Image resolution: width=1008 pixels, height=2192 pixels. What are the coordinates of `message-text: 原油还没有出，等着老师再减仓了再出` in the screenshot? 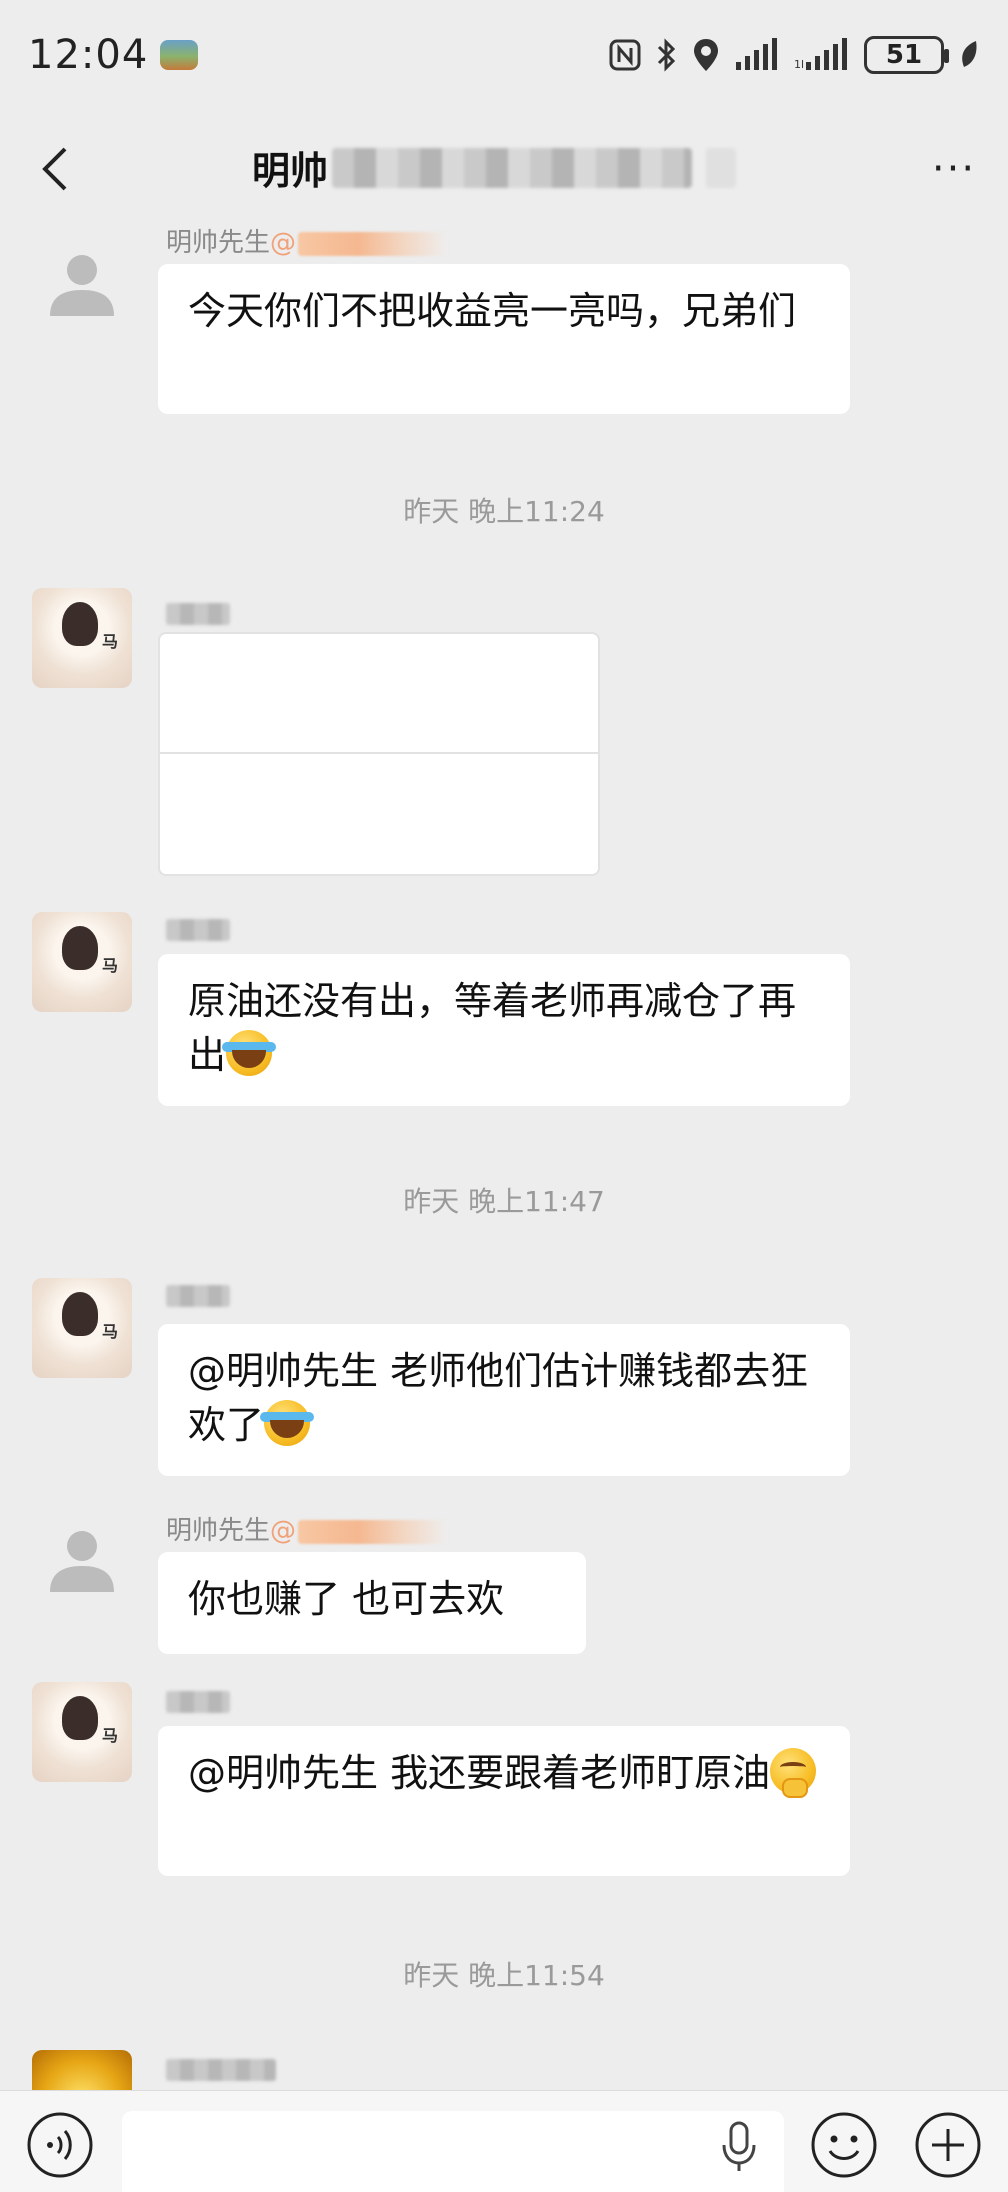 It's located at (492, 1028).